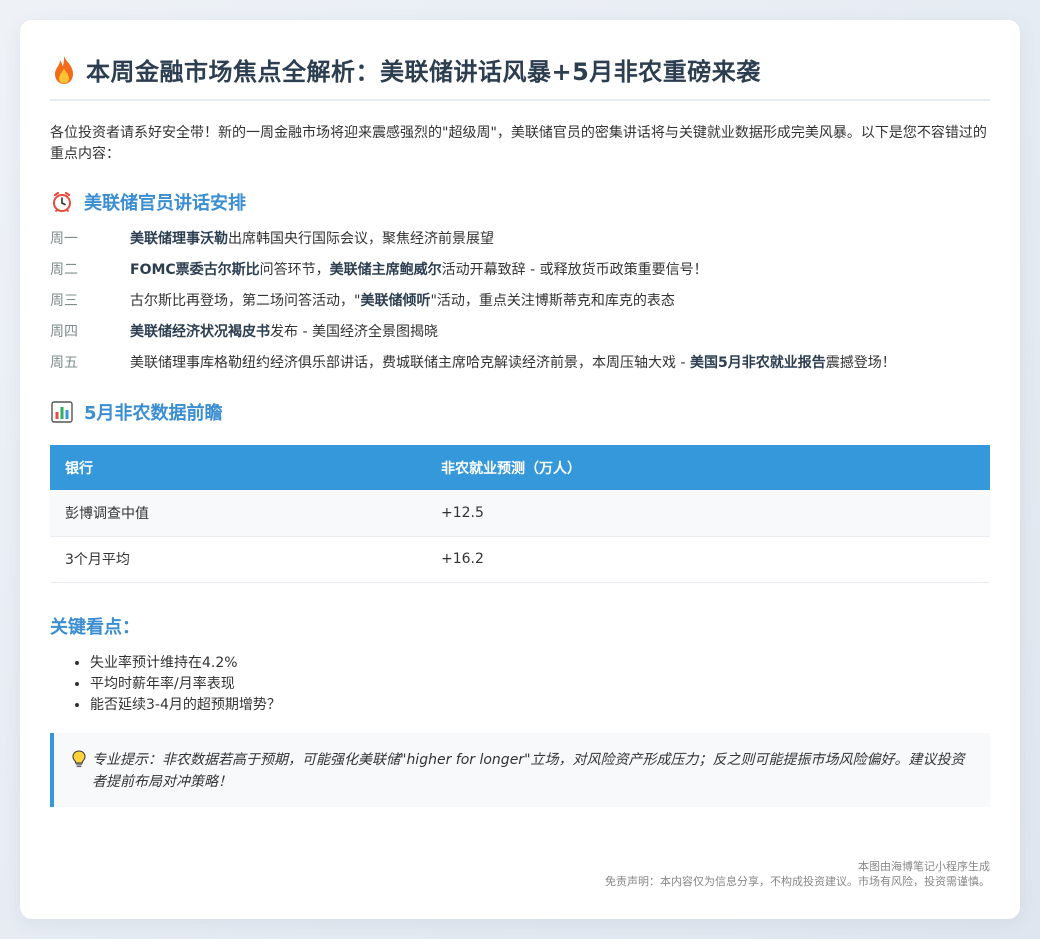 This screenshot has width=1040, height=939. I want to click on speech-section-title: 美联储官员讲话安排, so click(165, 203).